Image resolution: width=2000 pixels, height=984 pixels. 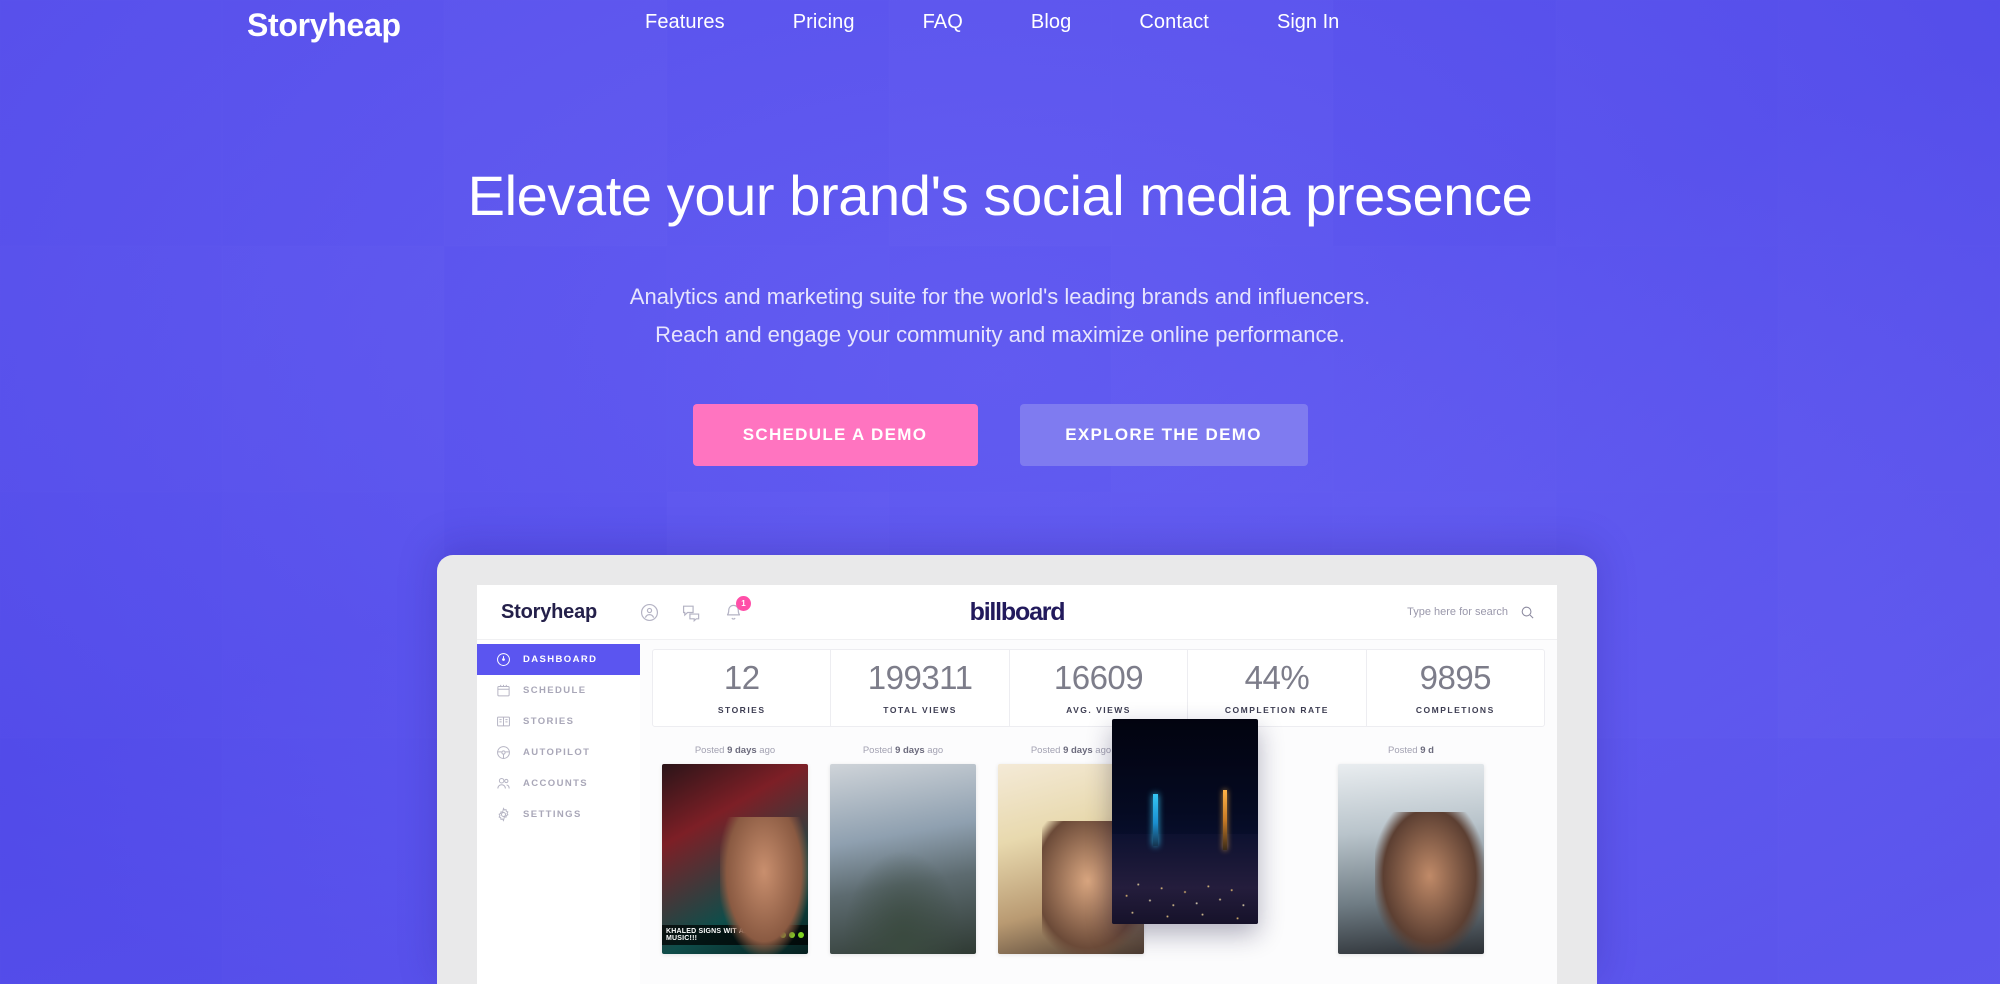 What do you see at coordinates (1174, 22) in the screenshot?
I see `nav-item-contact: Contact` at bounding box center [1174, 22].